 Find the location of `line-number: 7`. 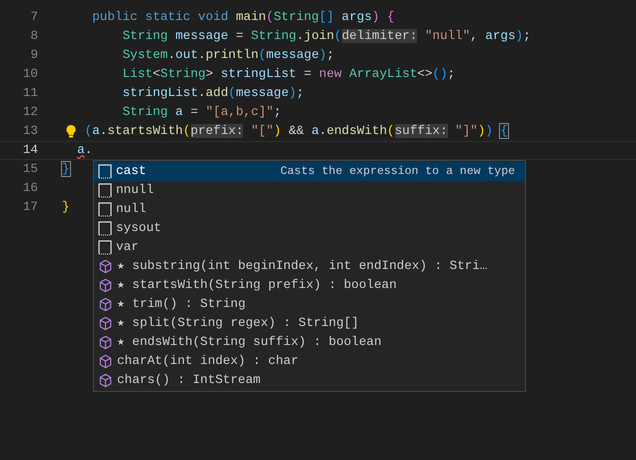

line-number: 7 is located at coordinates (33, 17).